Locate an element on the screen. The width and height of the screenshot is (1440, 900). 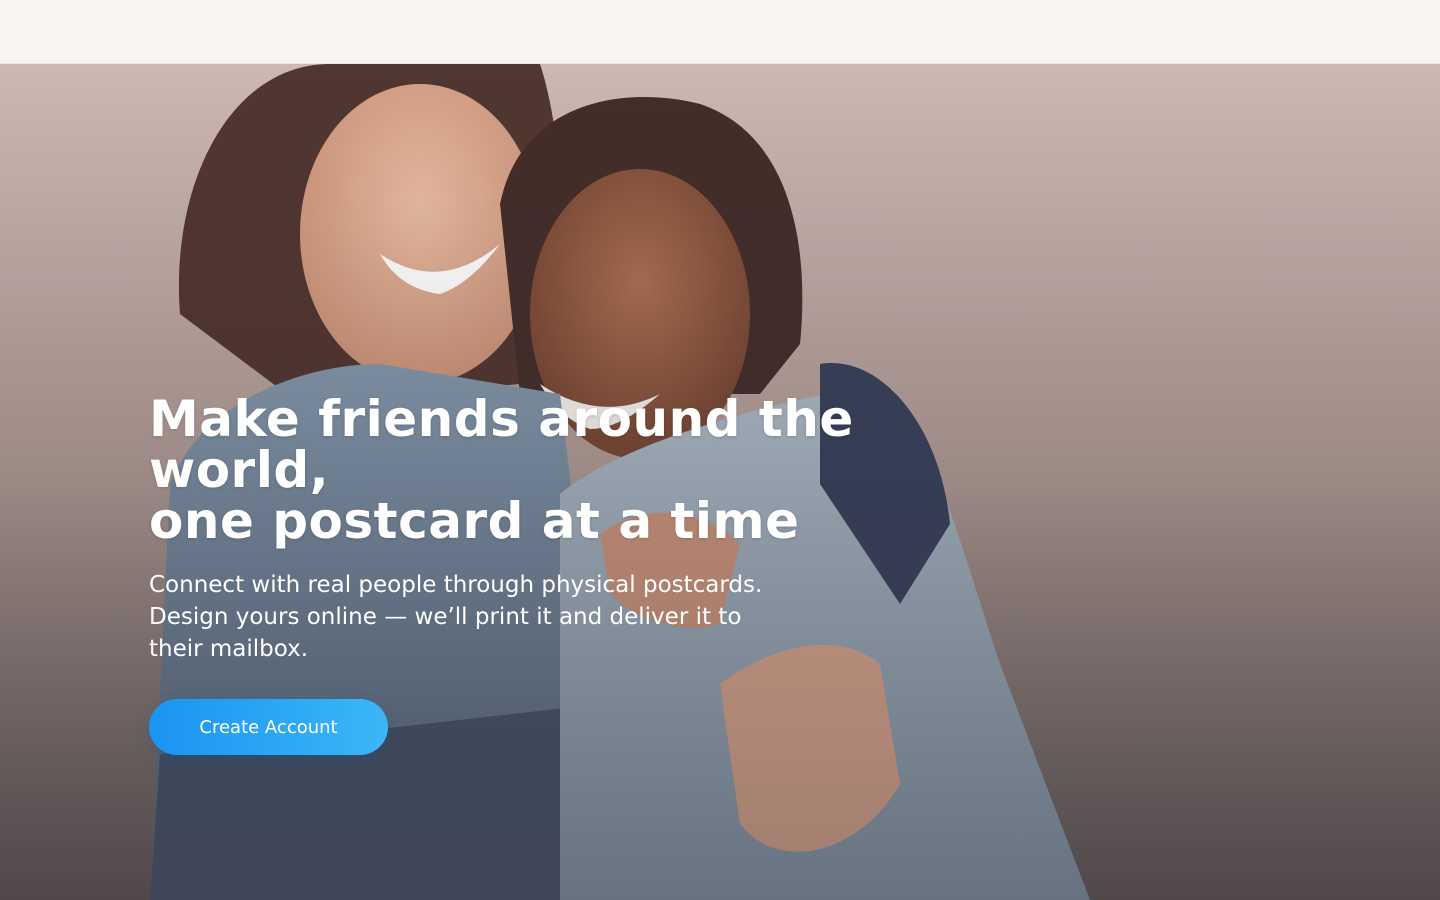
create-account-button: Create Account is located at coordinates (268, 727).